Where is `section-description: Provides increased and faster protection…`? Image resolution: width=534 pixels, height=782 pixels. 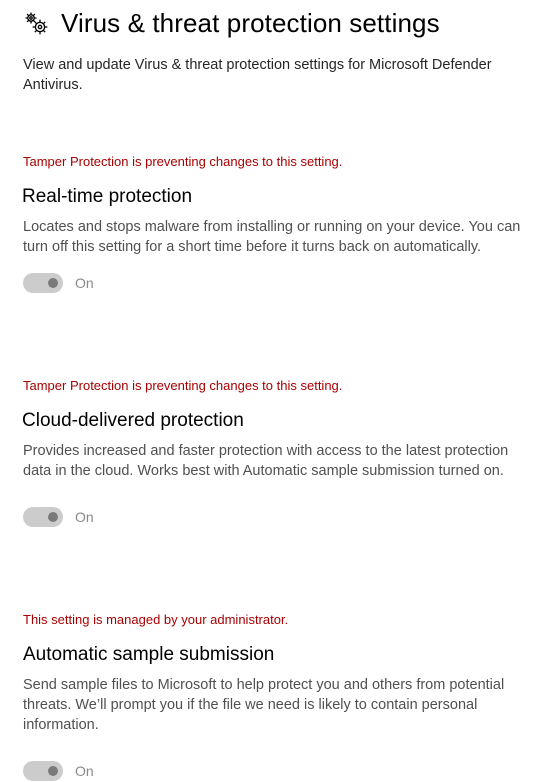 section-description: Provides increased and faster protection… is located at coordinates (266, 461).